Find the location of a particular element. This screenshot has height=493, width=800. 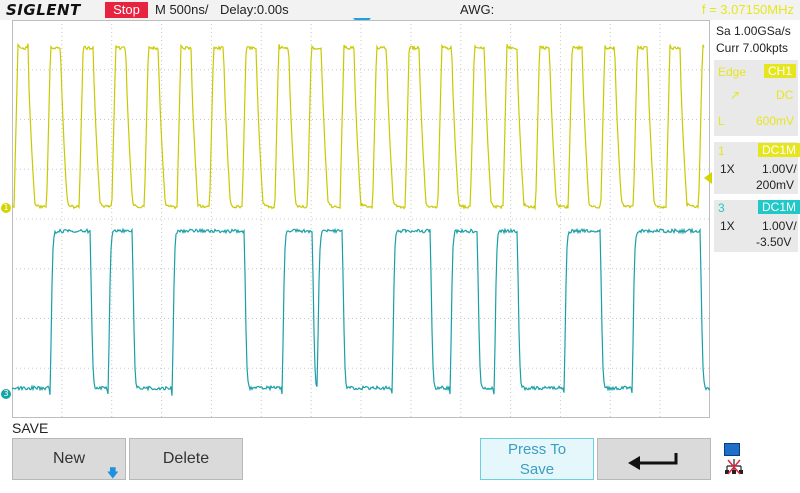

new-button-label: New is located at coordinates (69, 458).